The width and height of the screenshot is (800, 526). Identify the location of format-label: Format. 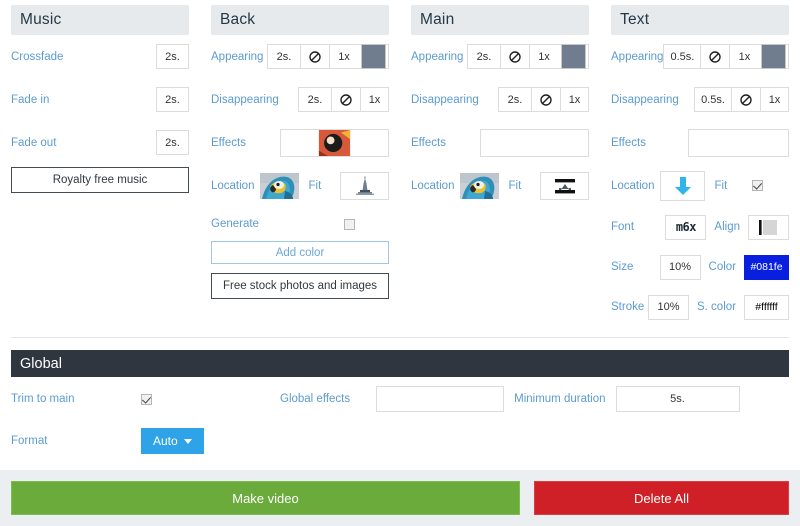
(29, 441).